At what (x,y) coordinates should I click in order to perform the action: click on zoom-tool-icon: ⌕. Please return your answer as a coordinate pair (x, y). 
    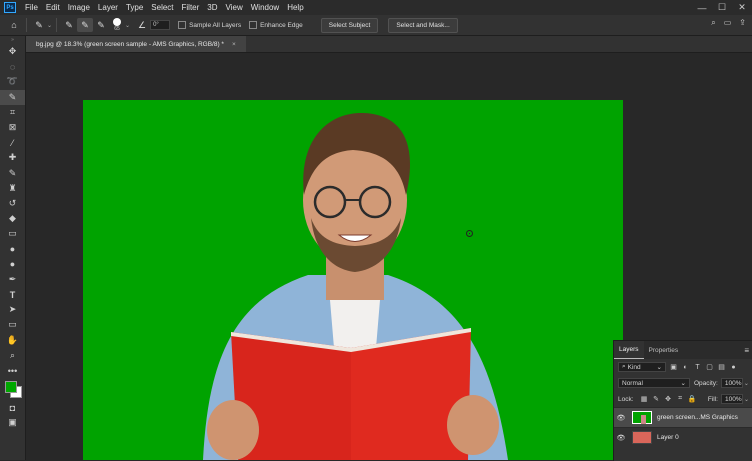
    Looking at the image, I should click on (12, 355).